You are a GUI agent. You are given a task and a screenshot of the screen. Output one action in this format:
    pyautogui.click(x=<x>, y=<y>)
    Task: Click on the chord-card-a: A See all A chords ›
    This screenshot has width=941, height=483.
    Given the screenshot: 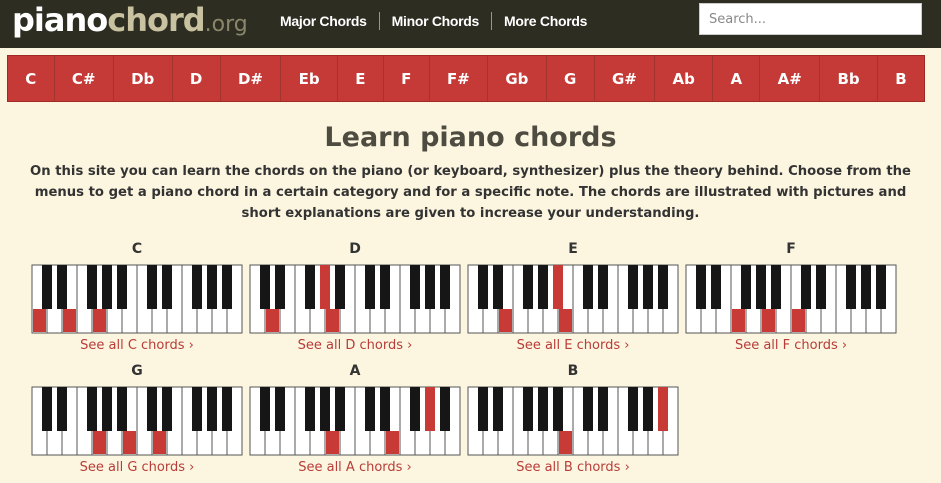 What is the action you would take?
    pyautogui.click(x=355, y=418)
    